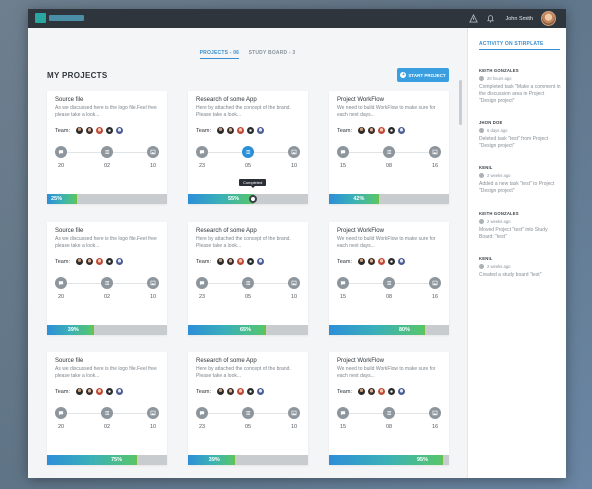  Describe the element at coordinates (520, 122) in the screenshot. I see `activity-user: JHON DOE` at that location.